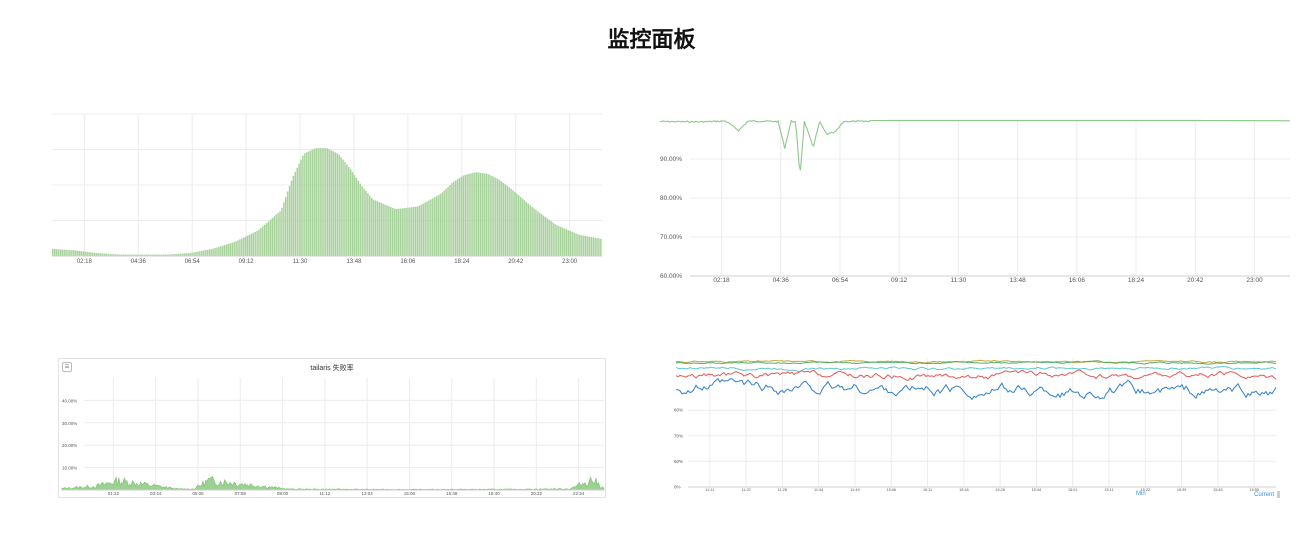 The width and height of the screenshot is (1303, 550). What do you see at coordinates (671, 198) in the screenshot?
I see `y-tick-label: 80.00%` at bounding box center [671, 198].